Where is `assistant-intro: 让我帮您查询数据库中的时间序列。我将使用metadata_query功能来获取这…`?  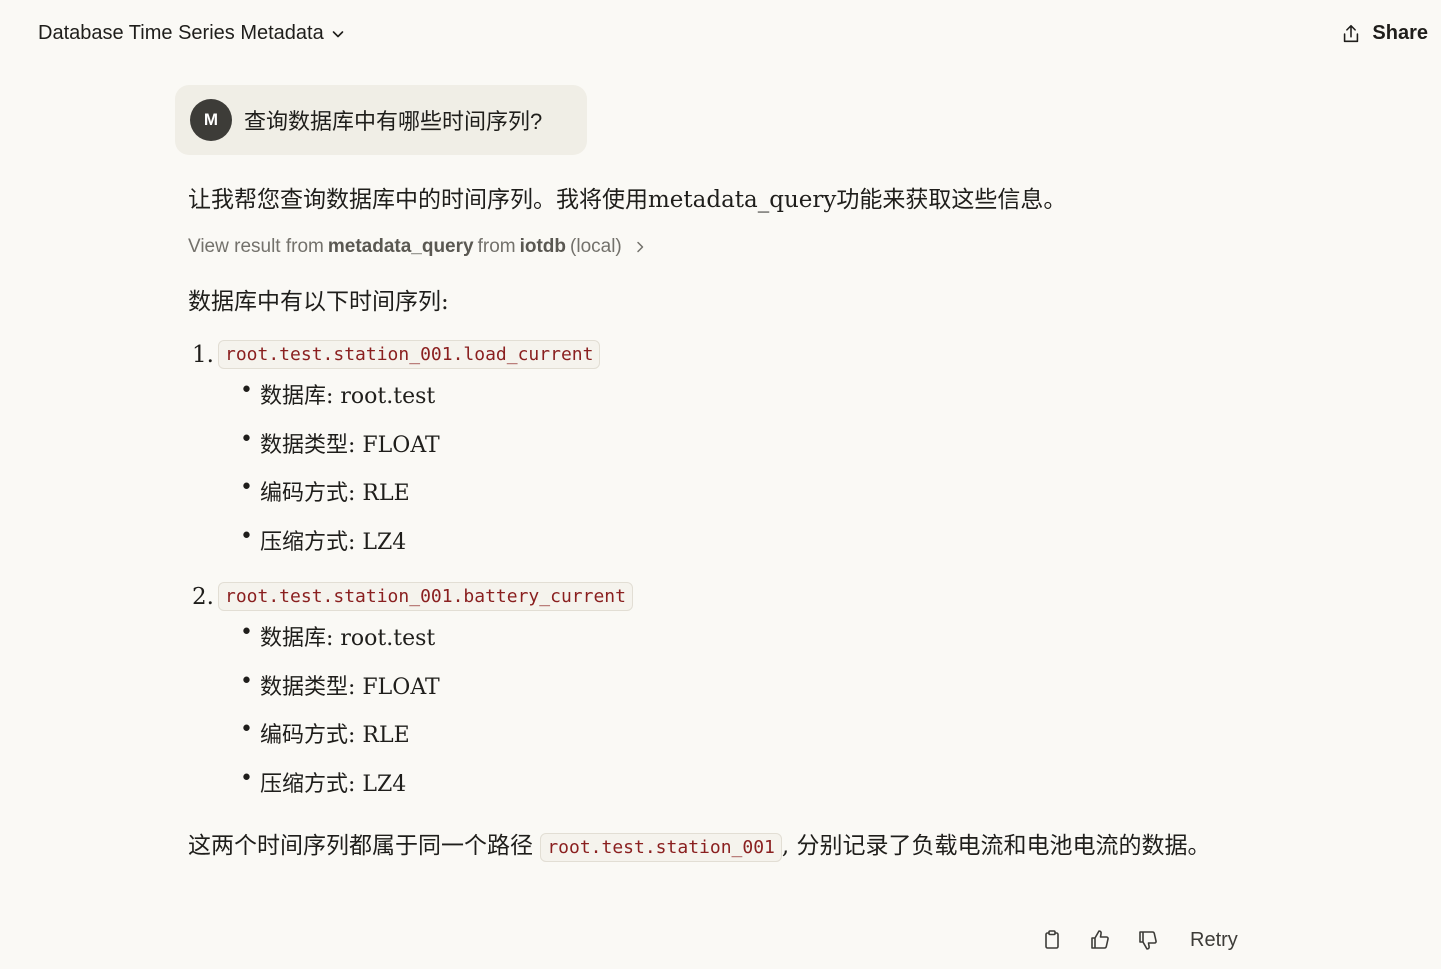 assistant-intro: 让我帮您查询数据库中的时间序列。我将使用metadata_query功能来获取这… is located at coordinates (627, 200).